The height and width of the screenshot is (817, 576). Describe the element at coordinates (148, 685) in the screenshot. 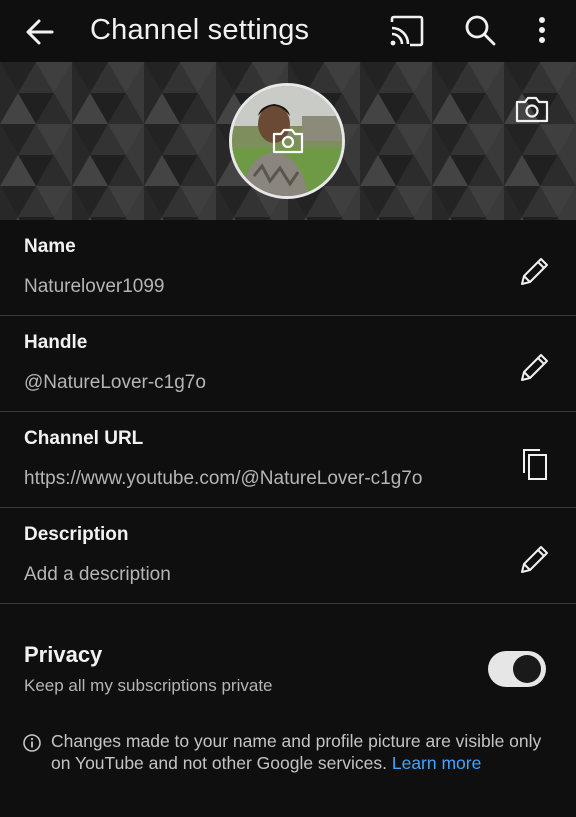

I see `privacy-subtitle: Keep all my subscriptions private` at that location.